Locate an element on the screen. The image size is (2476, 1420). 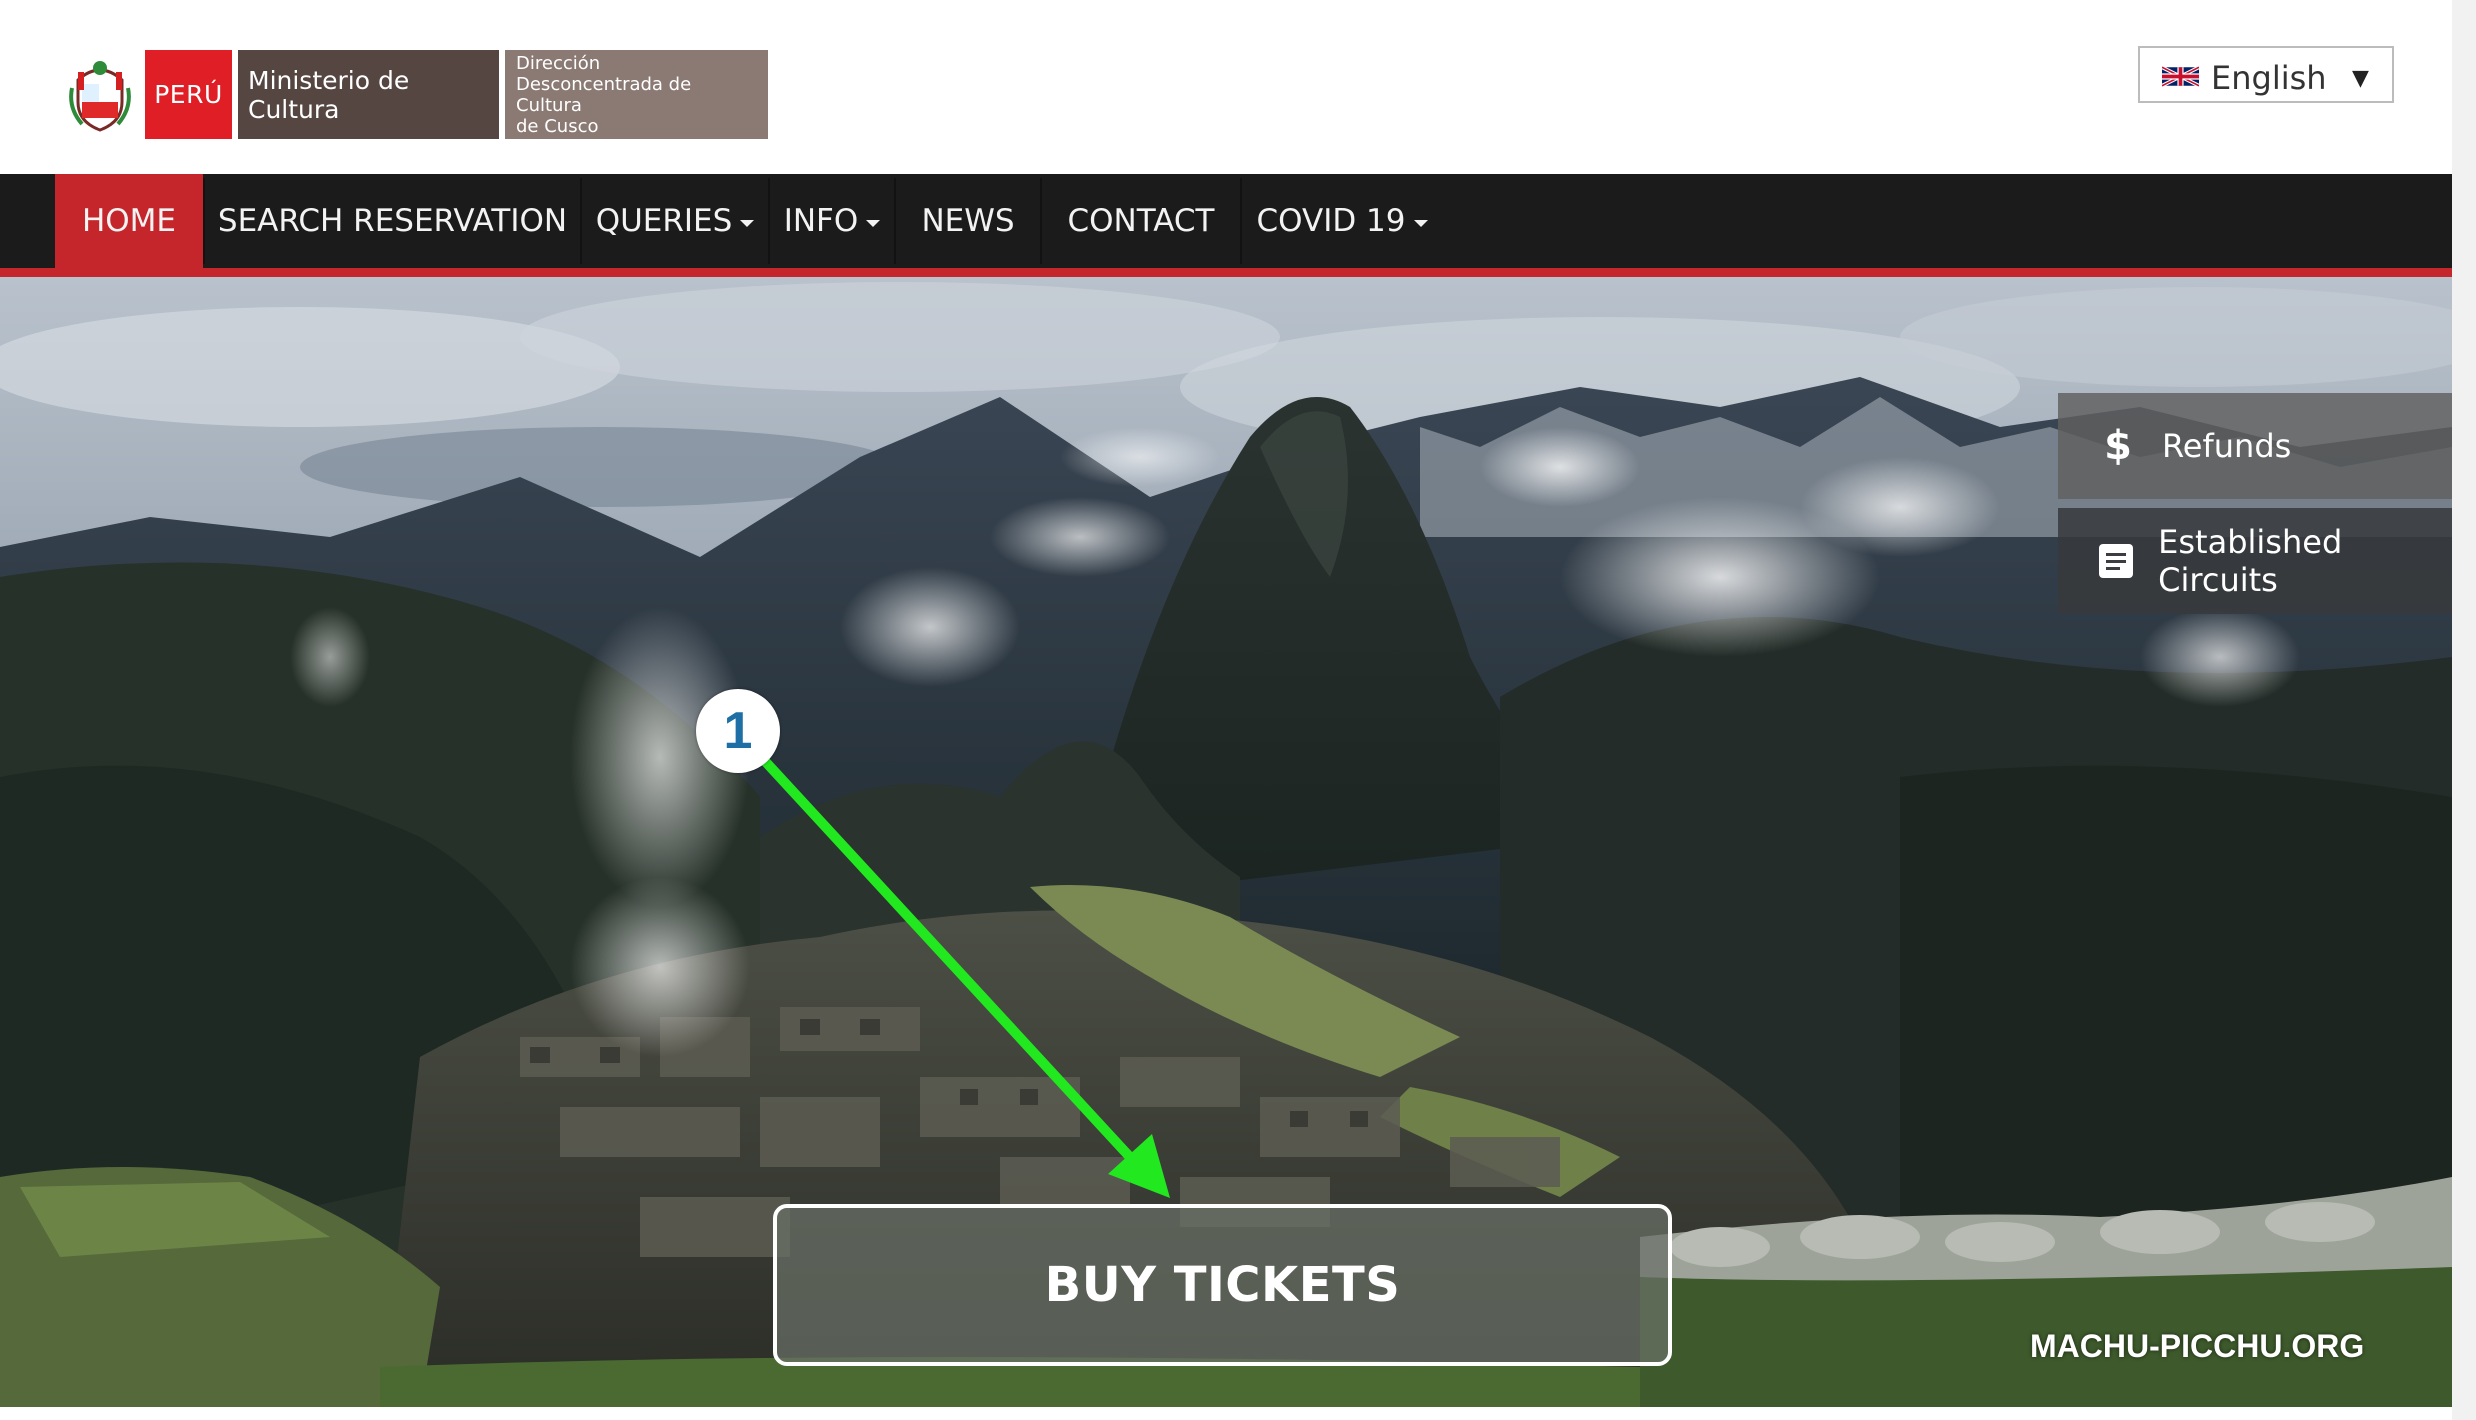
ministerio-logo: Ministerio de Cultura is located at coordinates (368, 94).